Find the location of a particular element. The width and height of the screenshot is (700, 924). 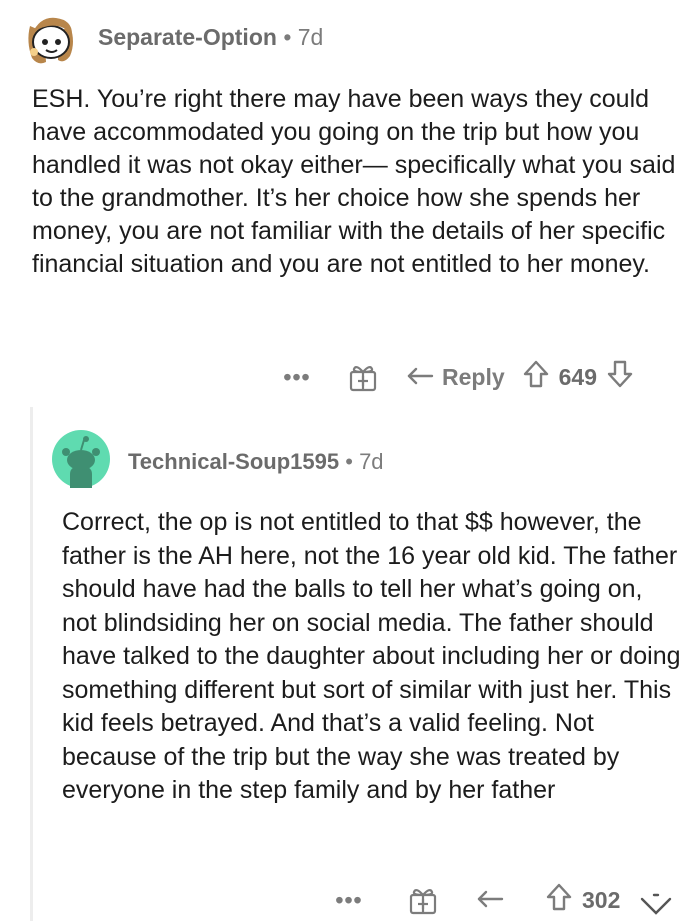

user-avatar-icon is located at coordinates (50, 40).